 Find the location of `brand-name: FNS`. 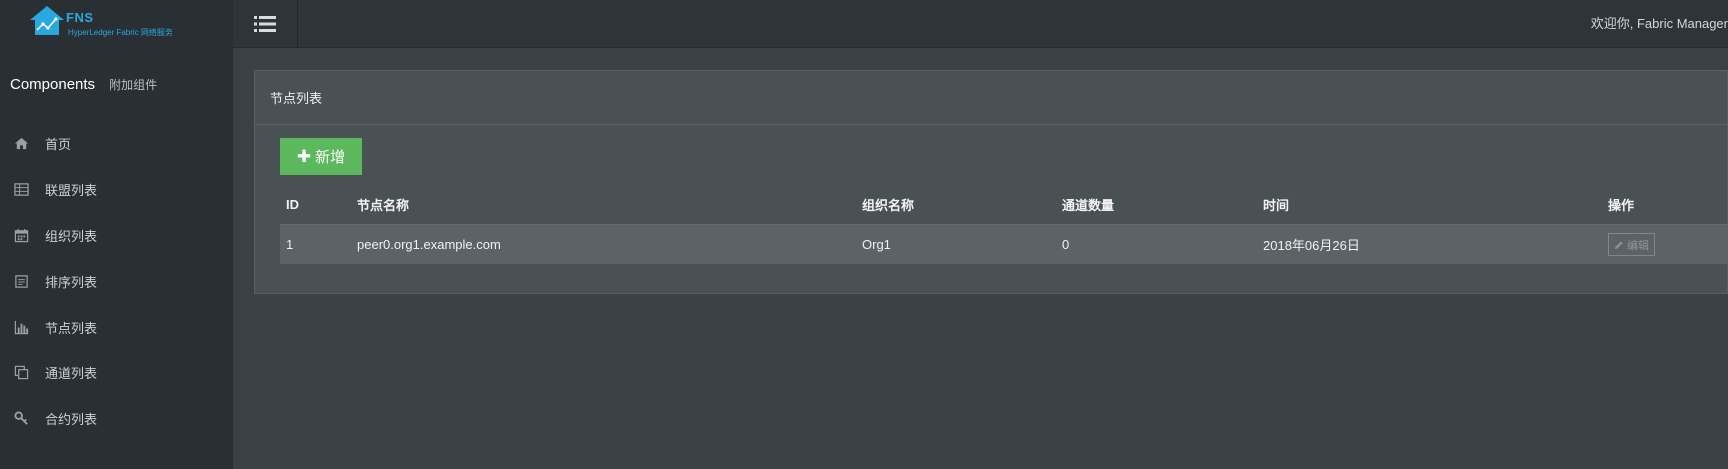

brand-name: FNS is located at coordinates (80, 17).